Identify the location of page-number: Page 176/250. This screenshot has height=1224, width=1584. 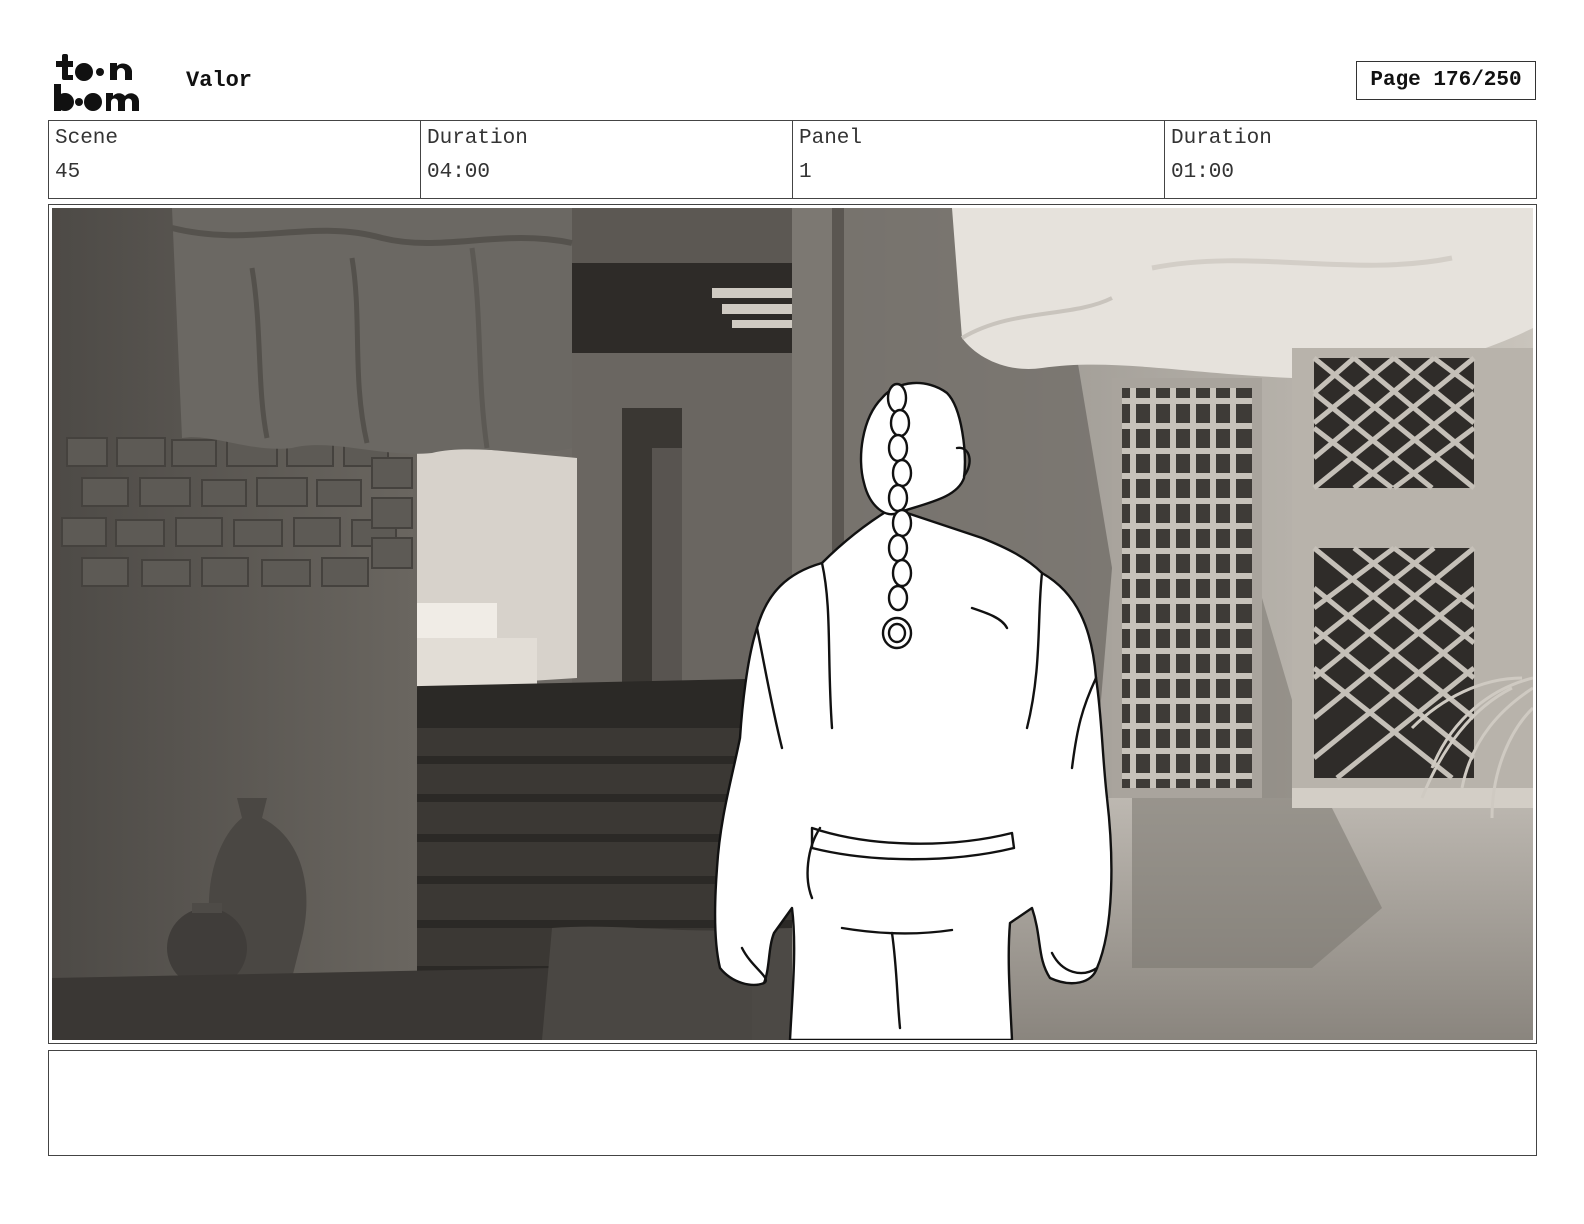
(1446, 80).